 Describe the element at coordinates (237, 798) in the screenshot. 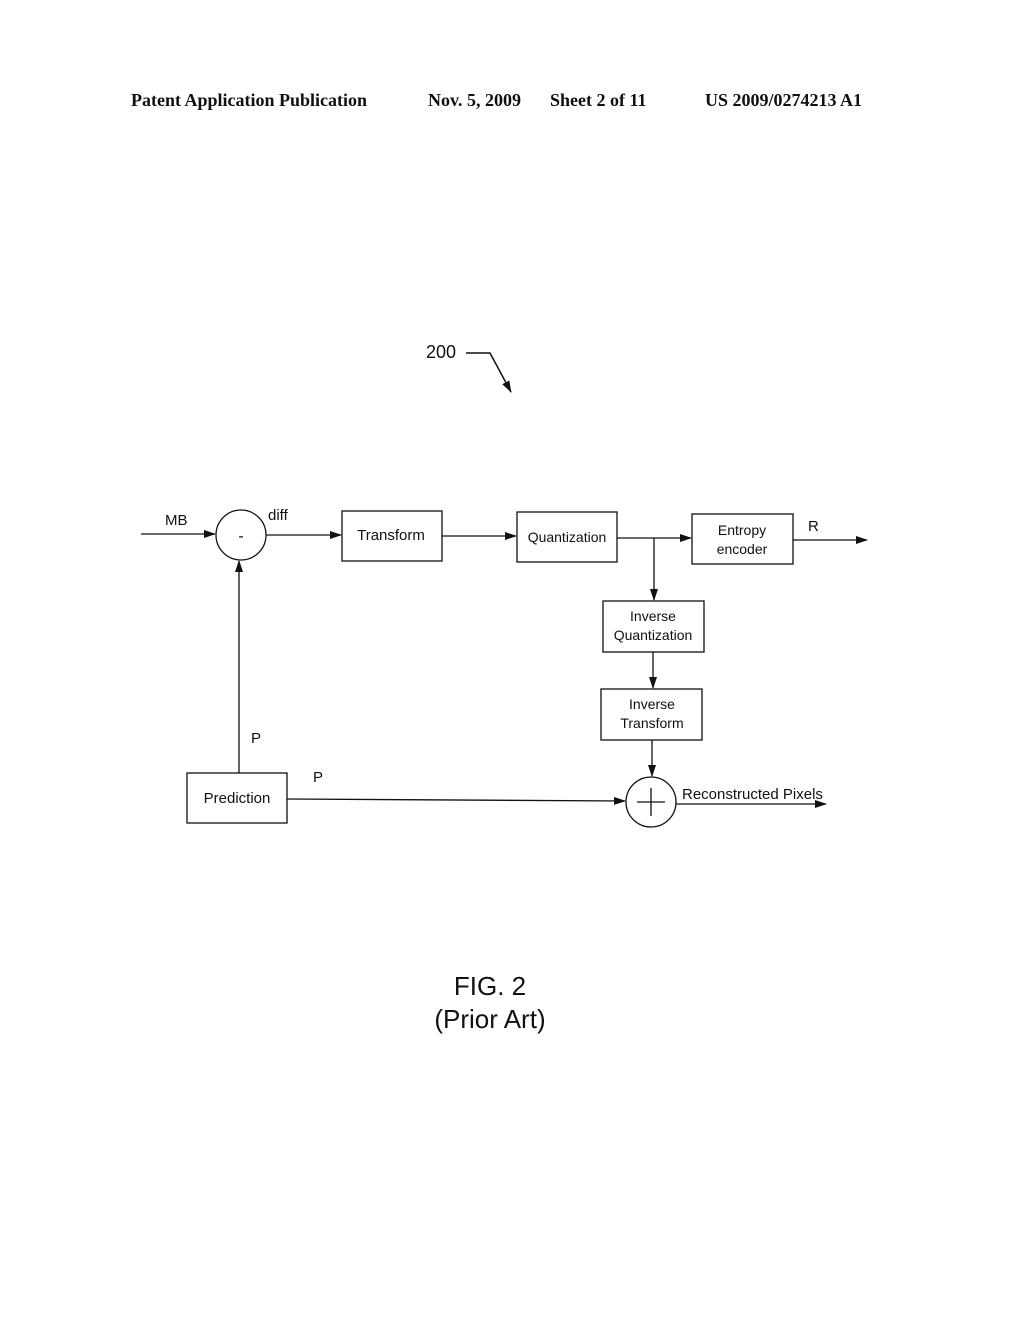

I see `prediction-label: Prediction` at that location.